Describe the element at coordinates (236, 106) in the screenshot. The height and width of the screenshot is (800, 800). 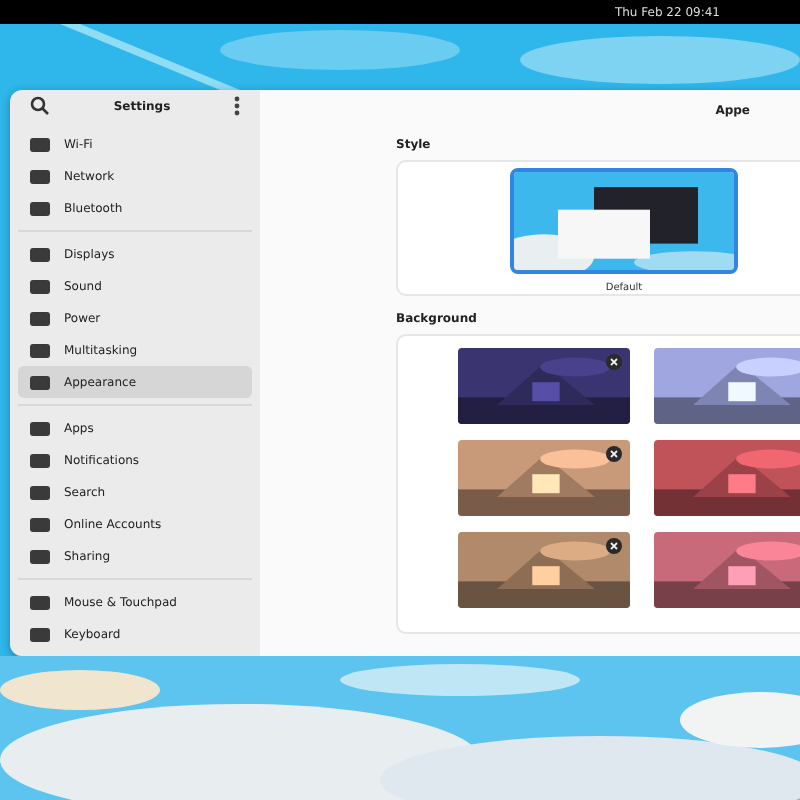
I see `menu-icon` at that location.